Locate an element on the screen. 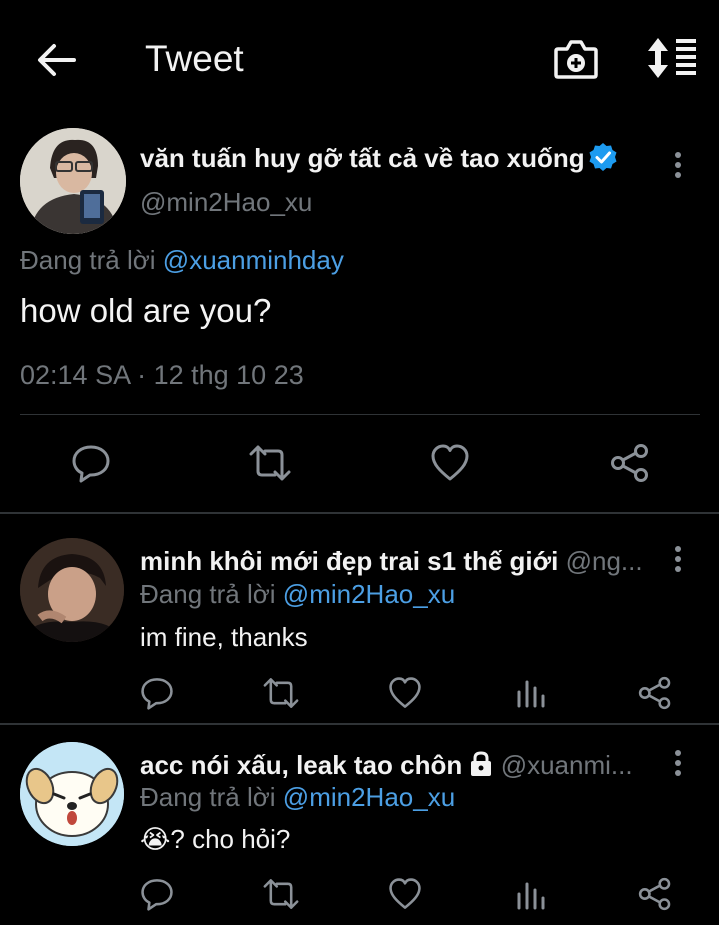 The width and height of the screenshot is (719, 925). reply-text: im fine, thanks is located at coordinates (224, 637).